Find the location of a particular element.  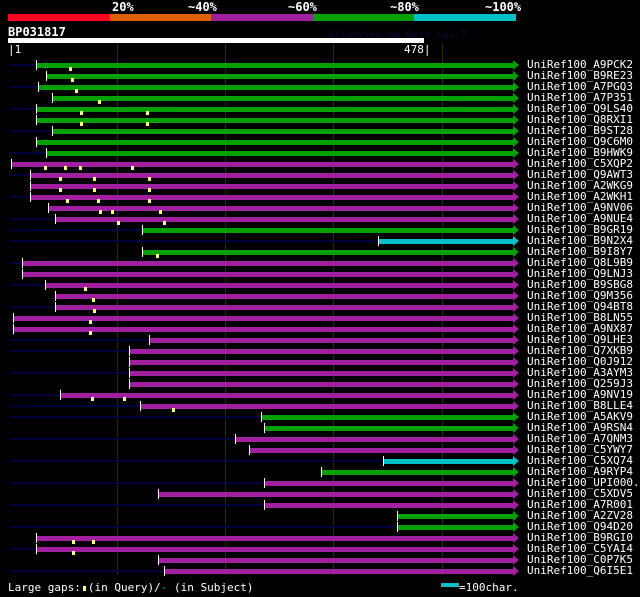

hit-row: UniRef100_Q6I5E1 is located at coordinates (320, 570).